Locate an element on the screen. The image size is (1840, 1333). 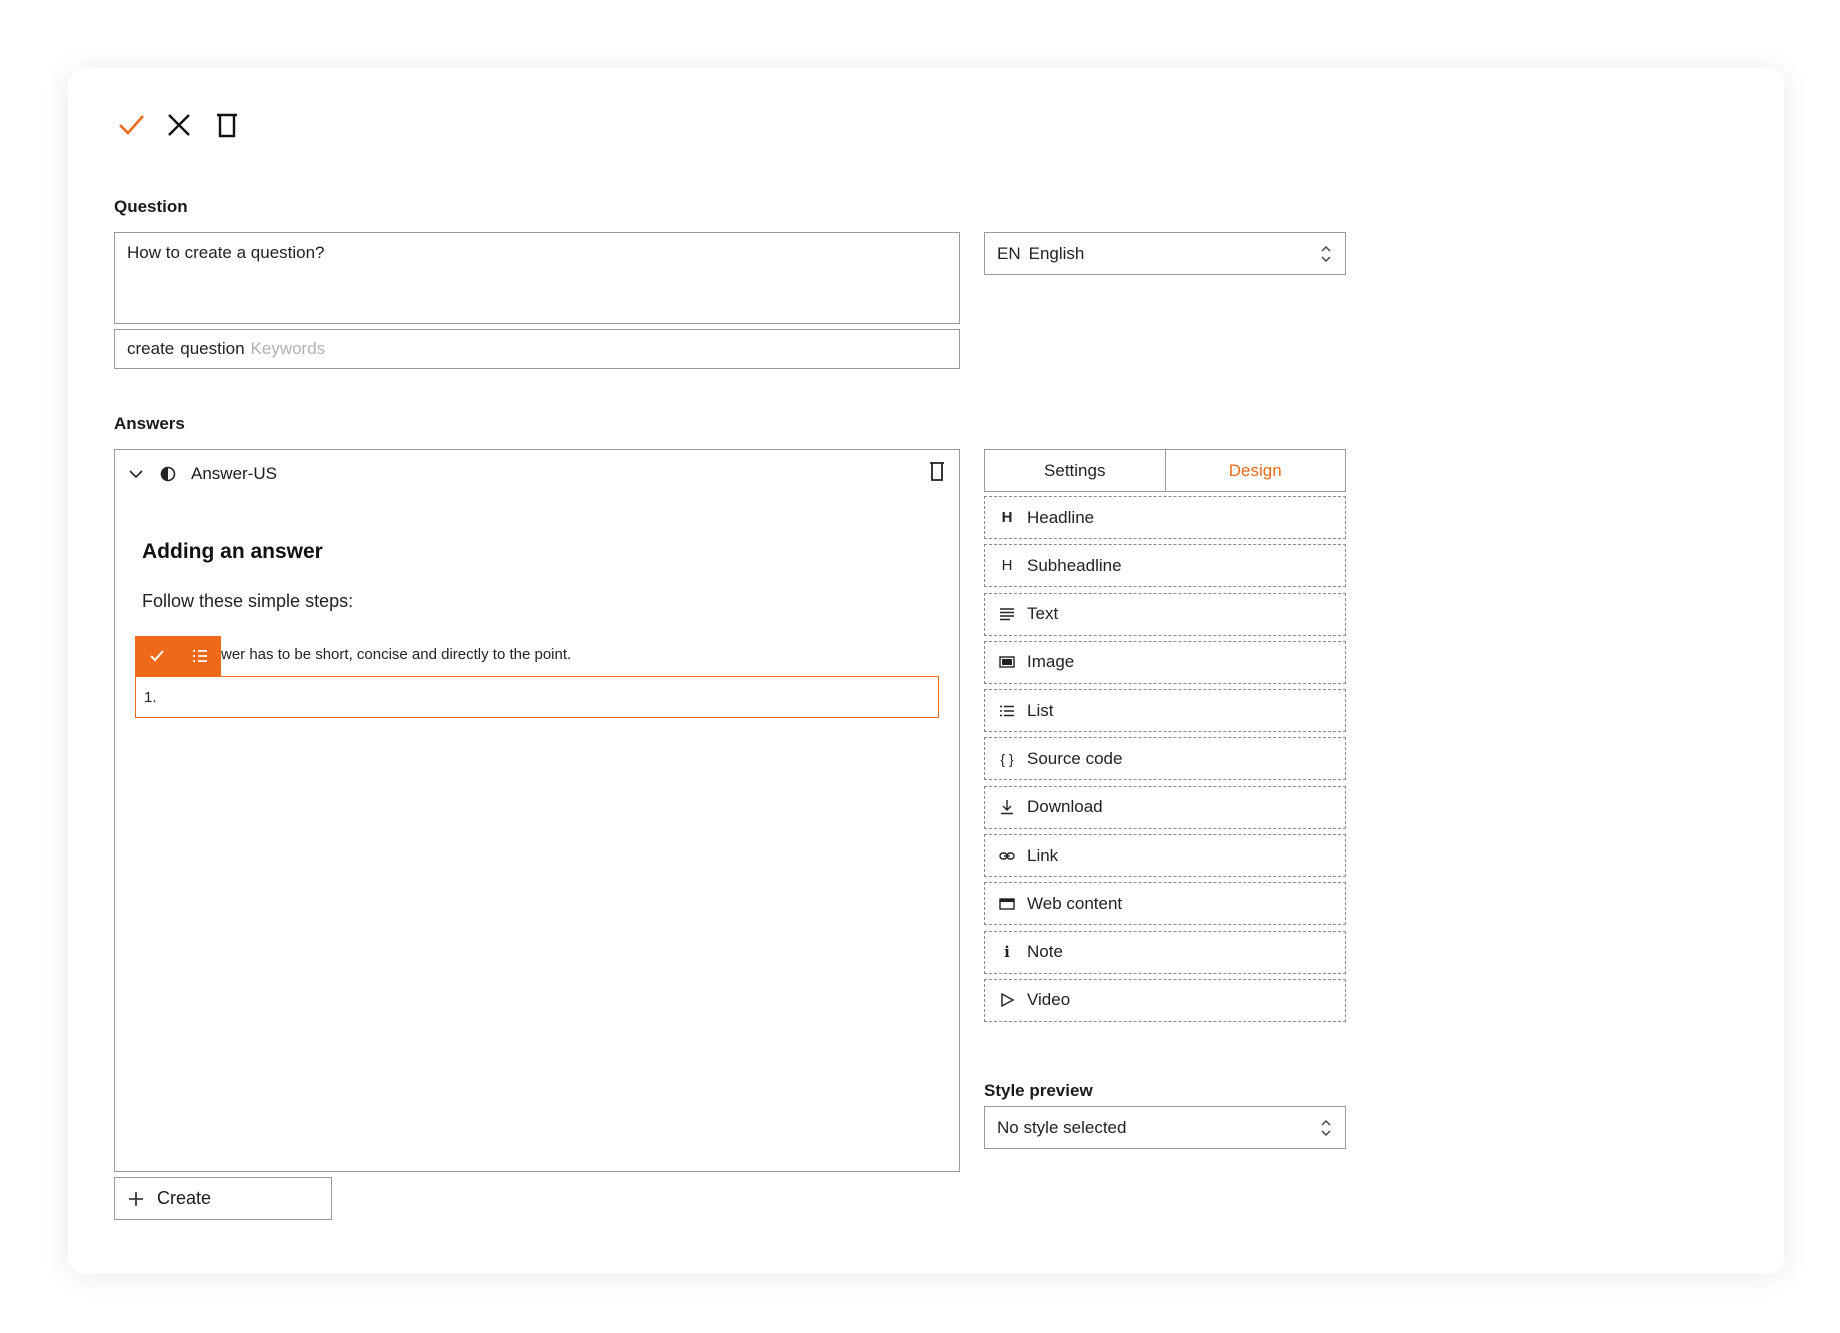
plus-icon is located at coordinates (136, 1198).